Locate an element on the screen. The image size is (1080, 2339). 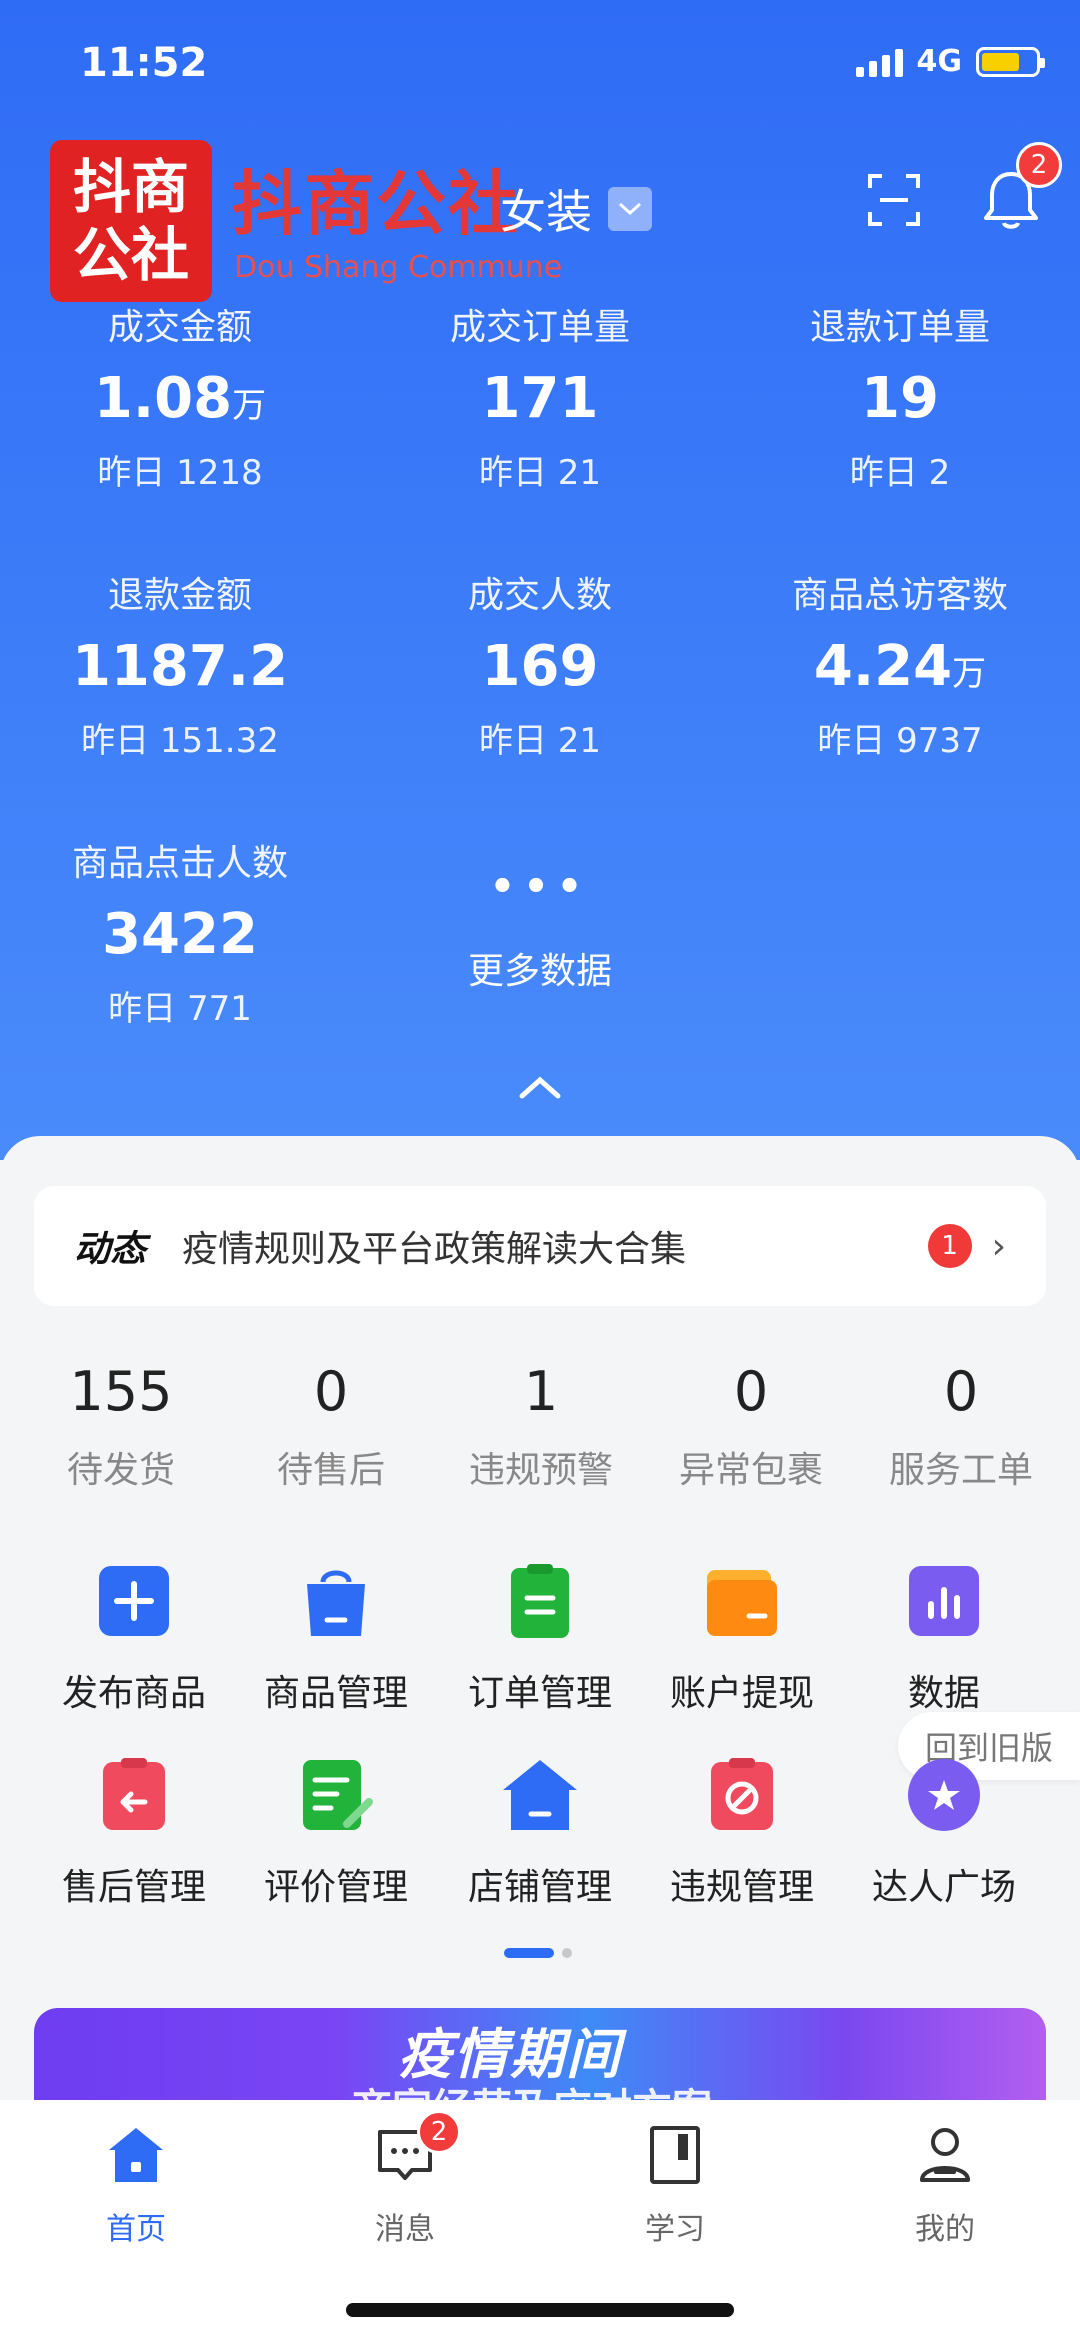
stat-yesterday: 昨日 771 is located at coordinates (180, 1009).